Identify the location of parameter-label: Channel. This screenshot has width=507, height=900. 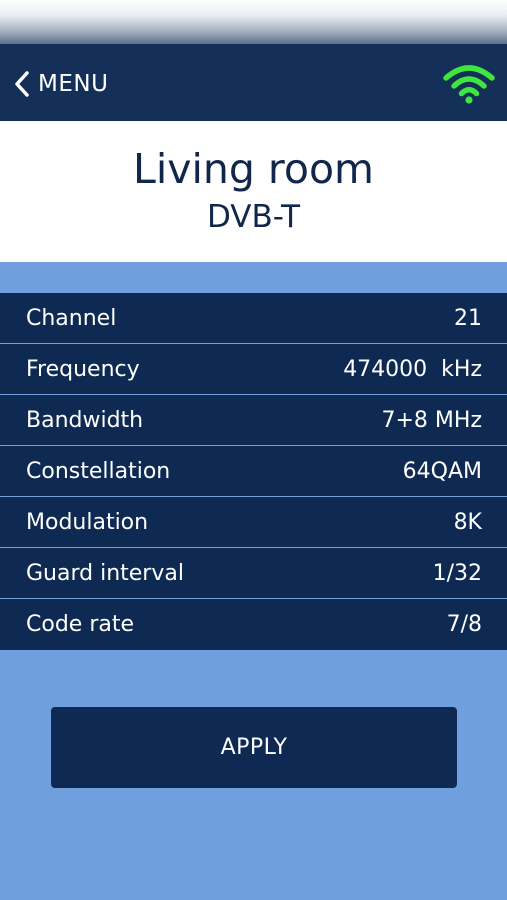
(71, 318).